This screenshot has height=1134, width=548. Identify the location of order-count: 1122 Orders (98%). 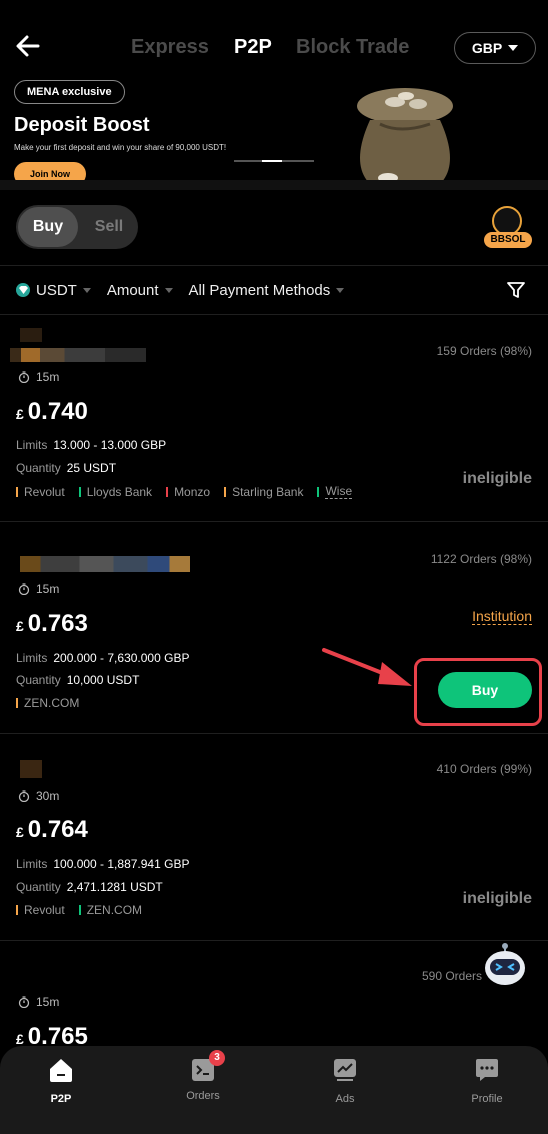
(481, 559).